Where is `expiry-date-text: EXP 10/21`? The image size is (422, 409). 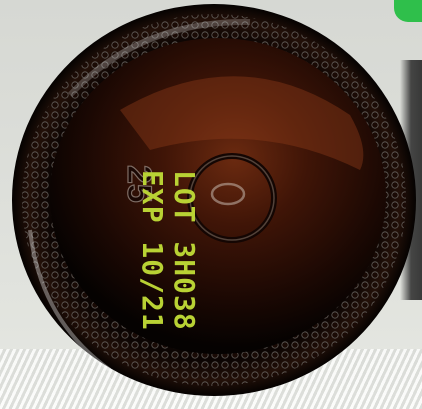 expiry-date-text: EXP 10/21 is located at coordinates (152, 250).